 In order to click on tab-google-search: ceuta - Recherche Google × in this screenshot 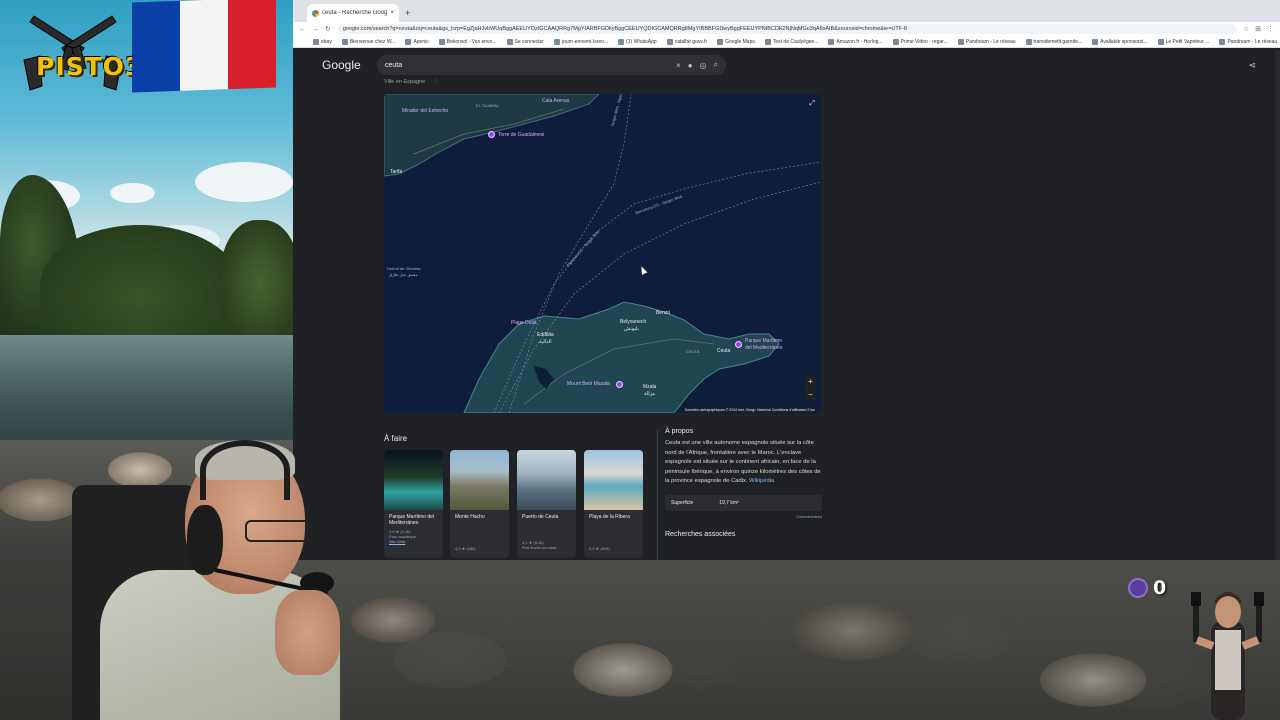, I will do `click(353, 13)`.